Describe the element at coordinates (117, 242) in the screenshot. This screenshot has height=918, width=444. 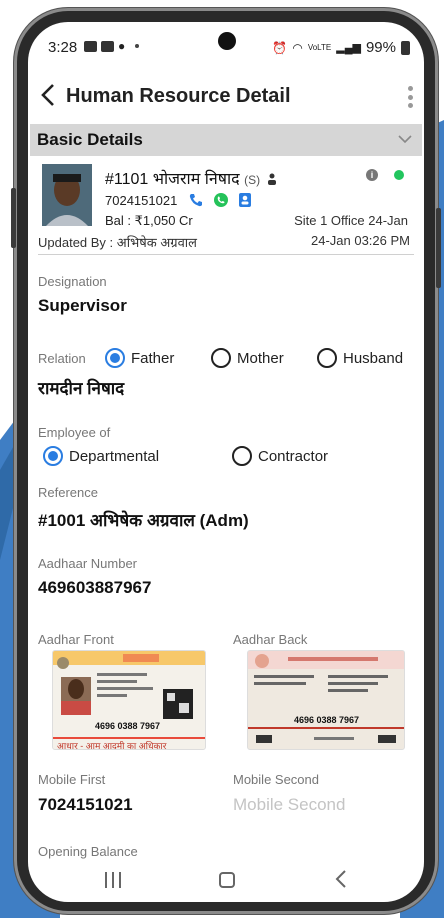
I see `updated-by: Updated By : अभिषेक अग्रवाल` at that location.